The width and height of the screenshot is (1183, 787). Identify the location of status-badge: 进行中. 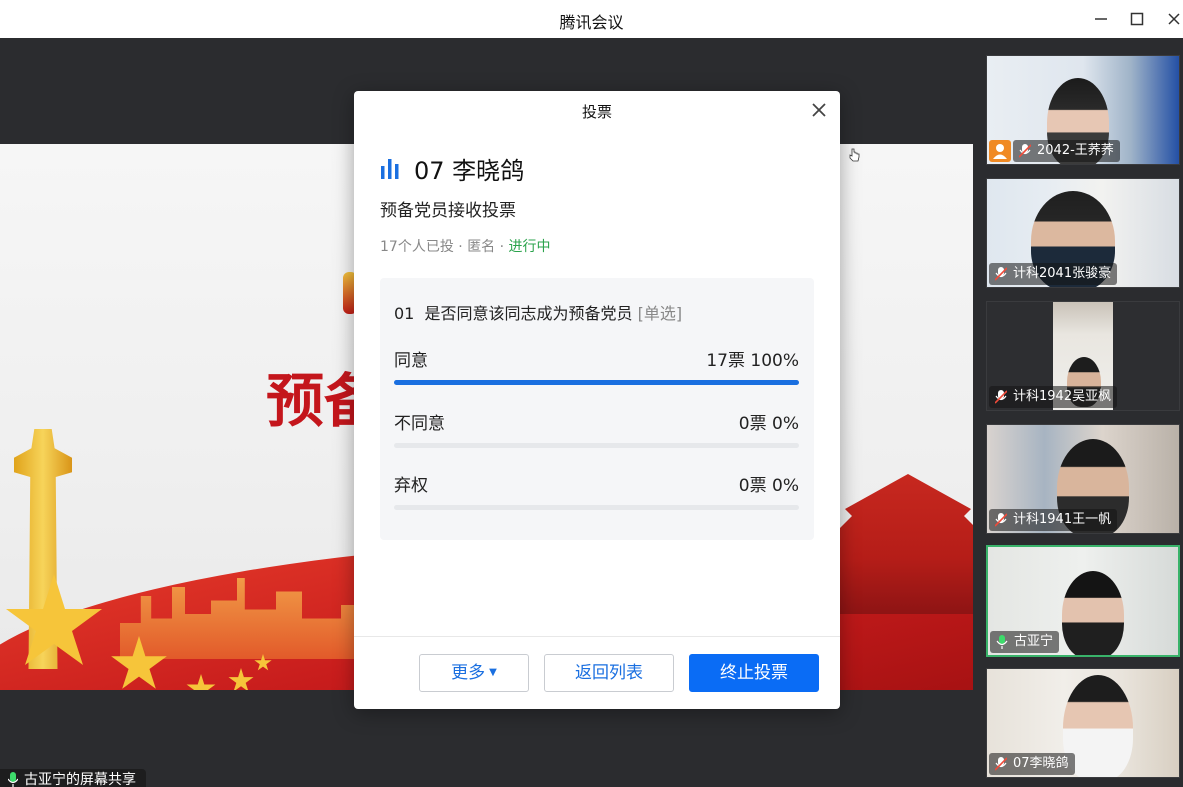
(529, 247).